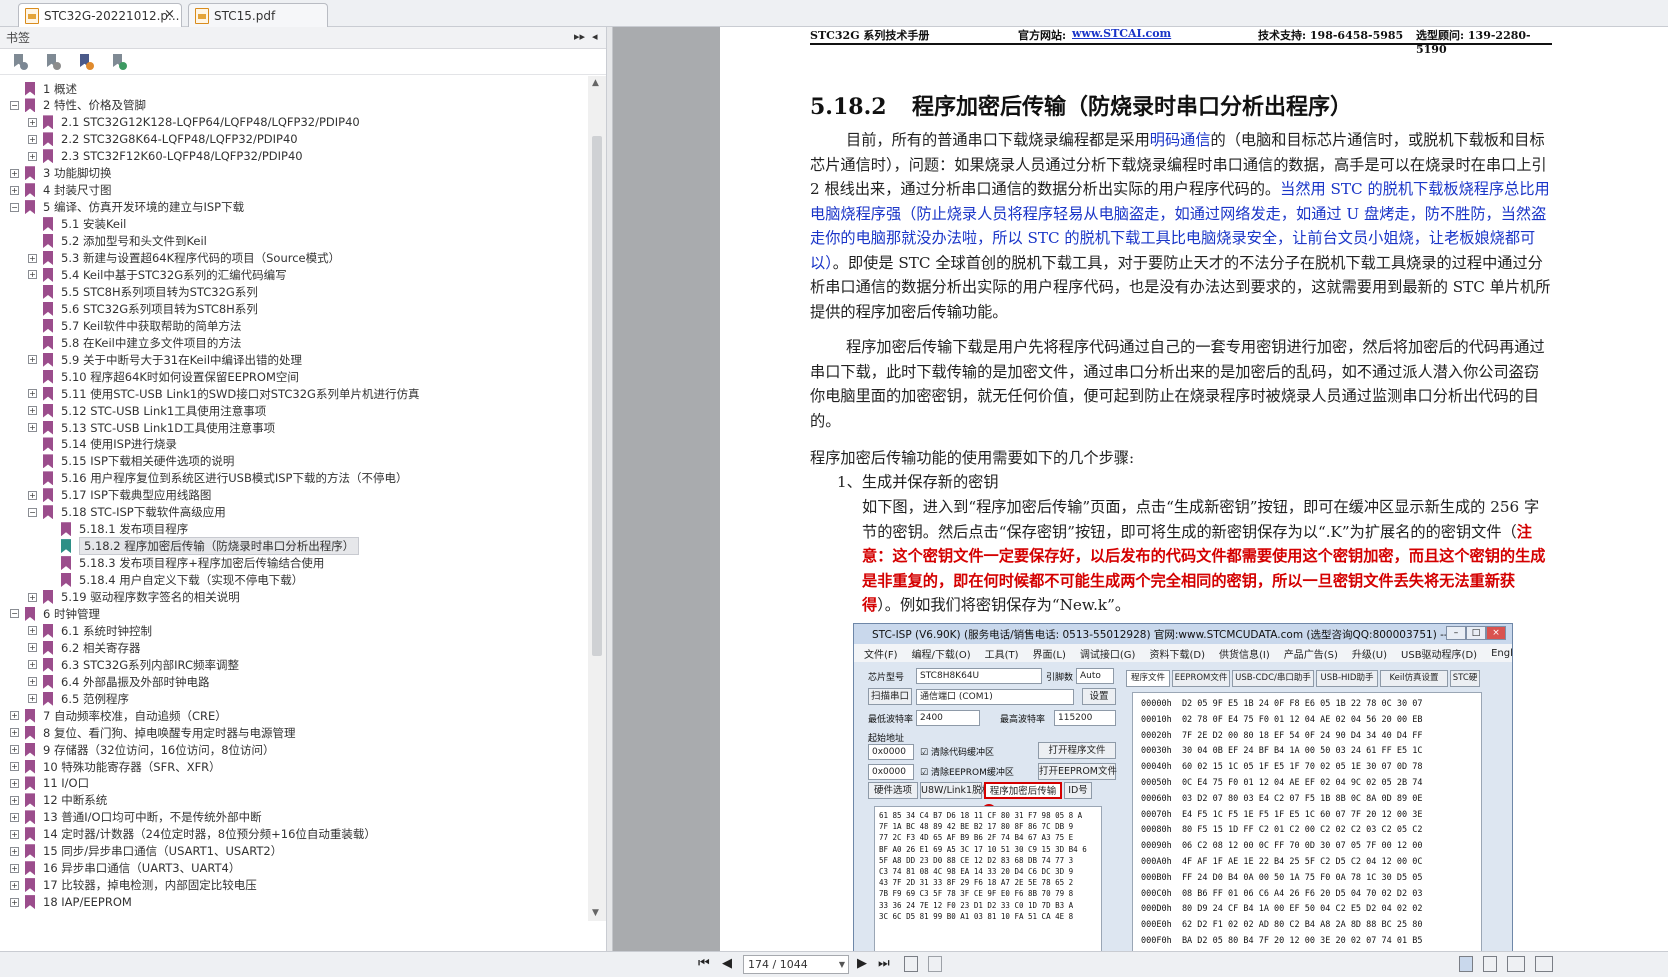 The height and width of the screenshot is (977, 1668). I want to click on bookmark-item: 5.18.1 发布项目程序, so click(117, 529).